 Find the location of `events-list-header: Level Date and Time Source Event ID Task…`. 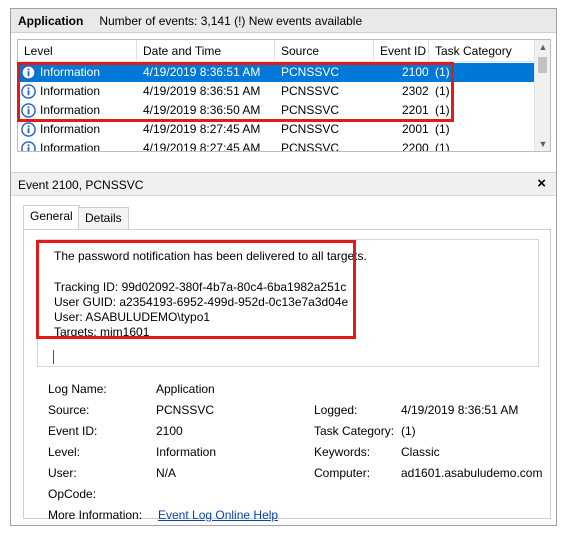

events-list-header: Level Date and Time Source Event ID Task… is located at coordinates (277, 51).